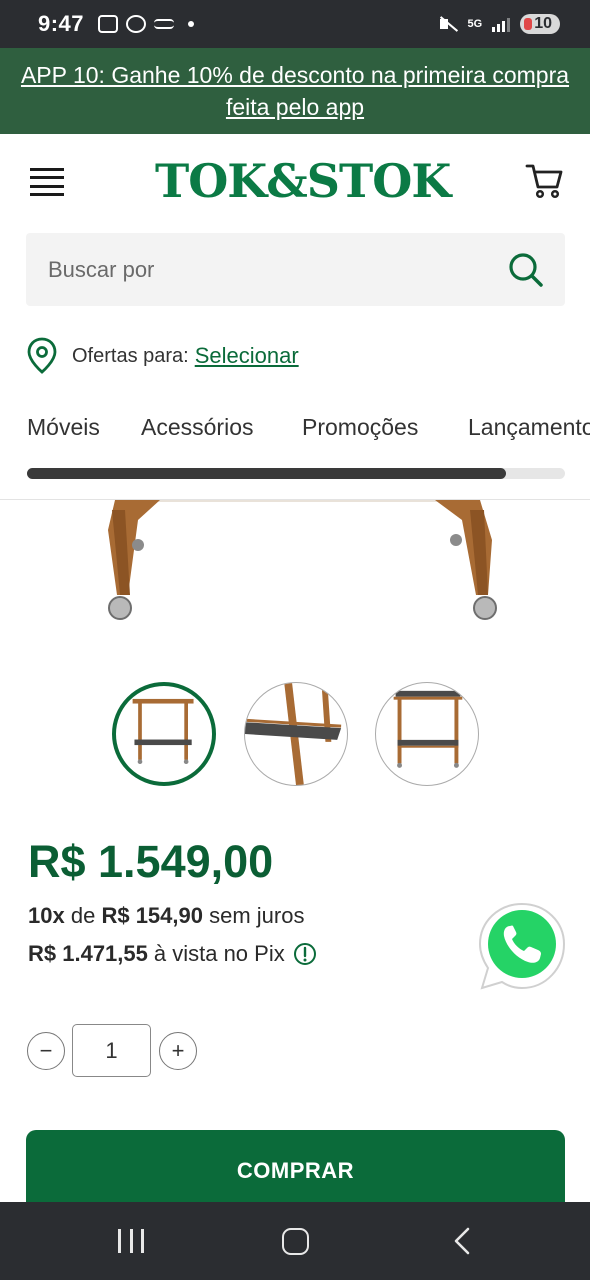 The width and height of the screenshot is (590, 1280). What do you see at coordinates (529, 427) in the screenshot?
I see `tab-lancamentos: Lançamentos` at bounding box center [529, 427].